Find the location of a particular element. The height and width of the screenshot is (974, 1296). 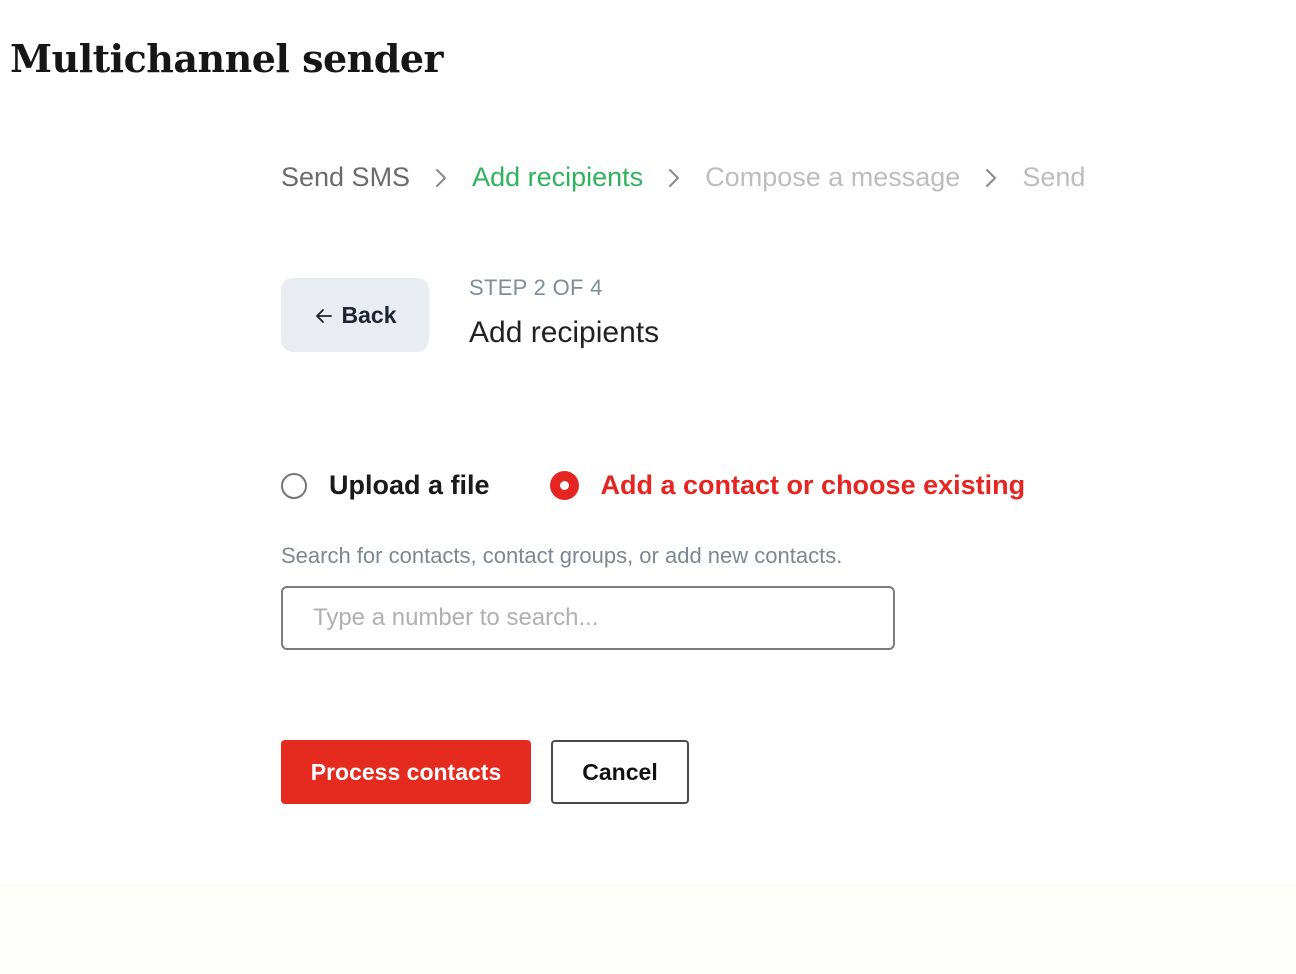

radio-upload-file: Upload a file is located at coordinates (385, 485).